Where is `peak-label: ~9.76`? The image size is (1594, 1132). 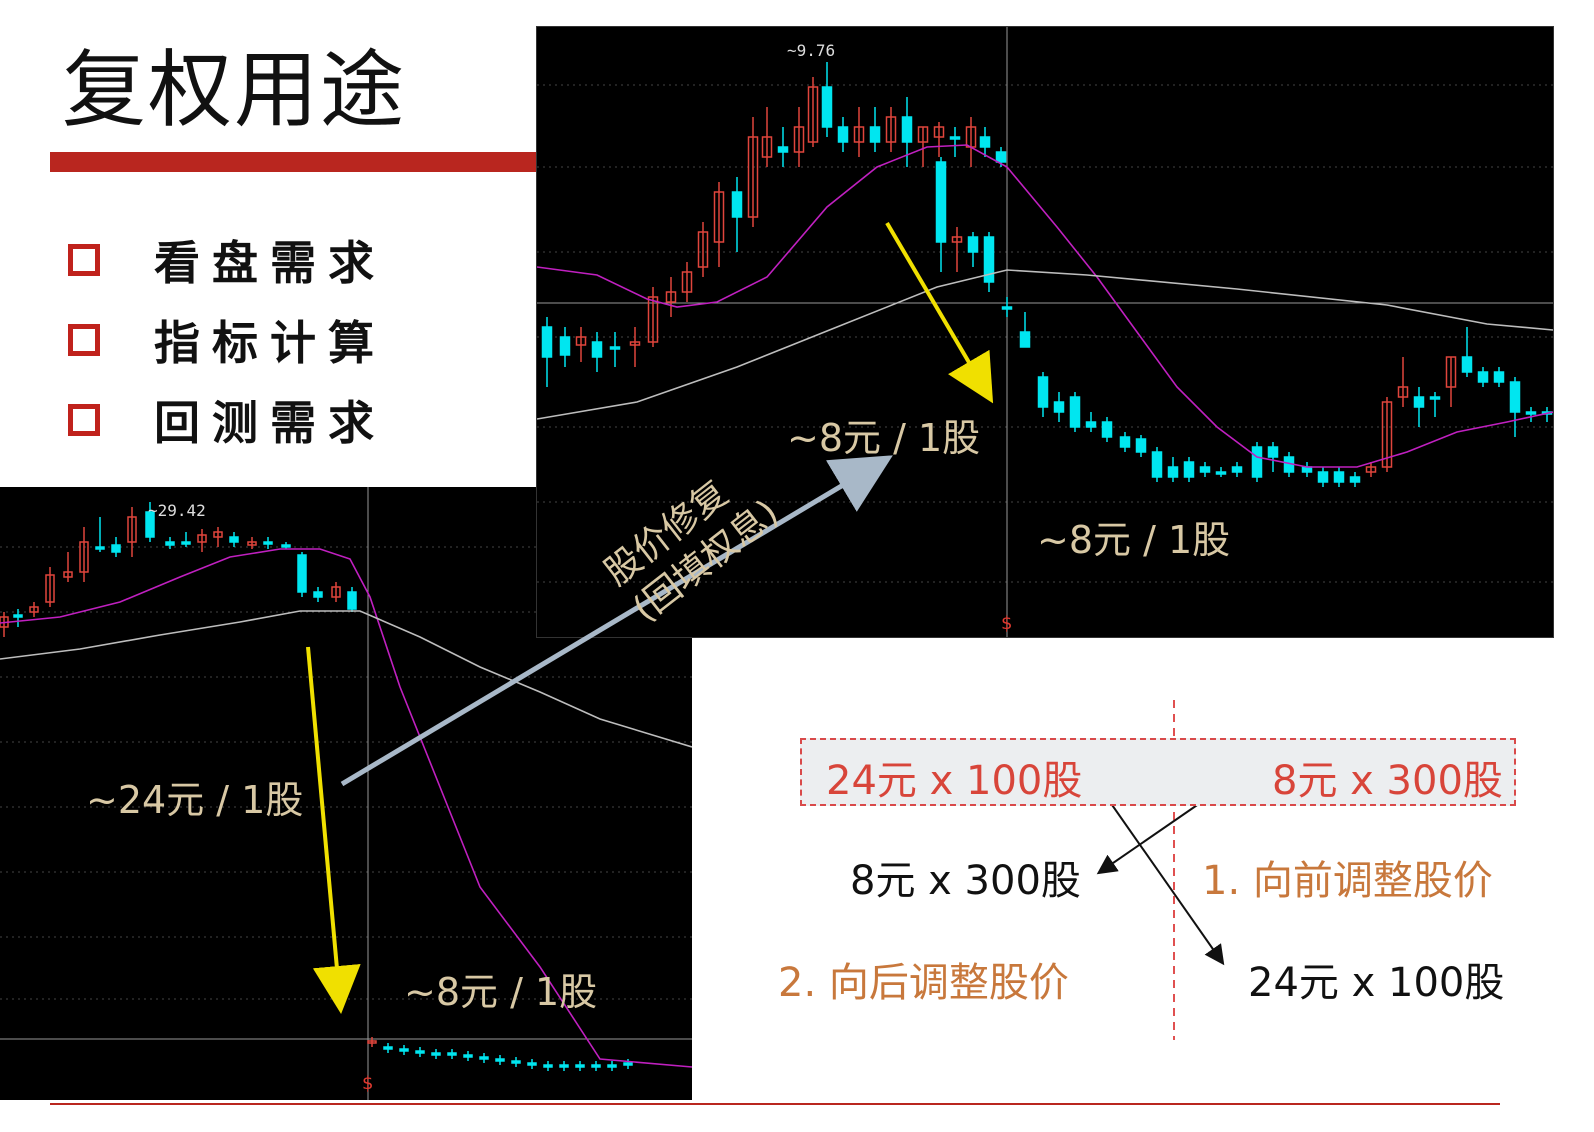
peak-label: ~9.76 is located at coordinates (811, 50).